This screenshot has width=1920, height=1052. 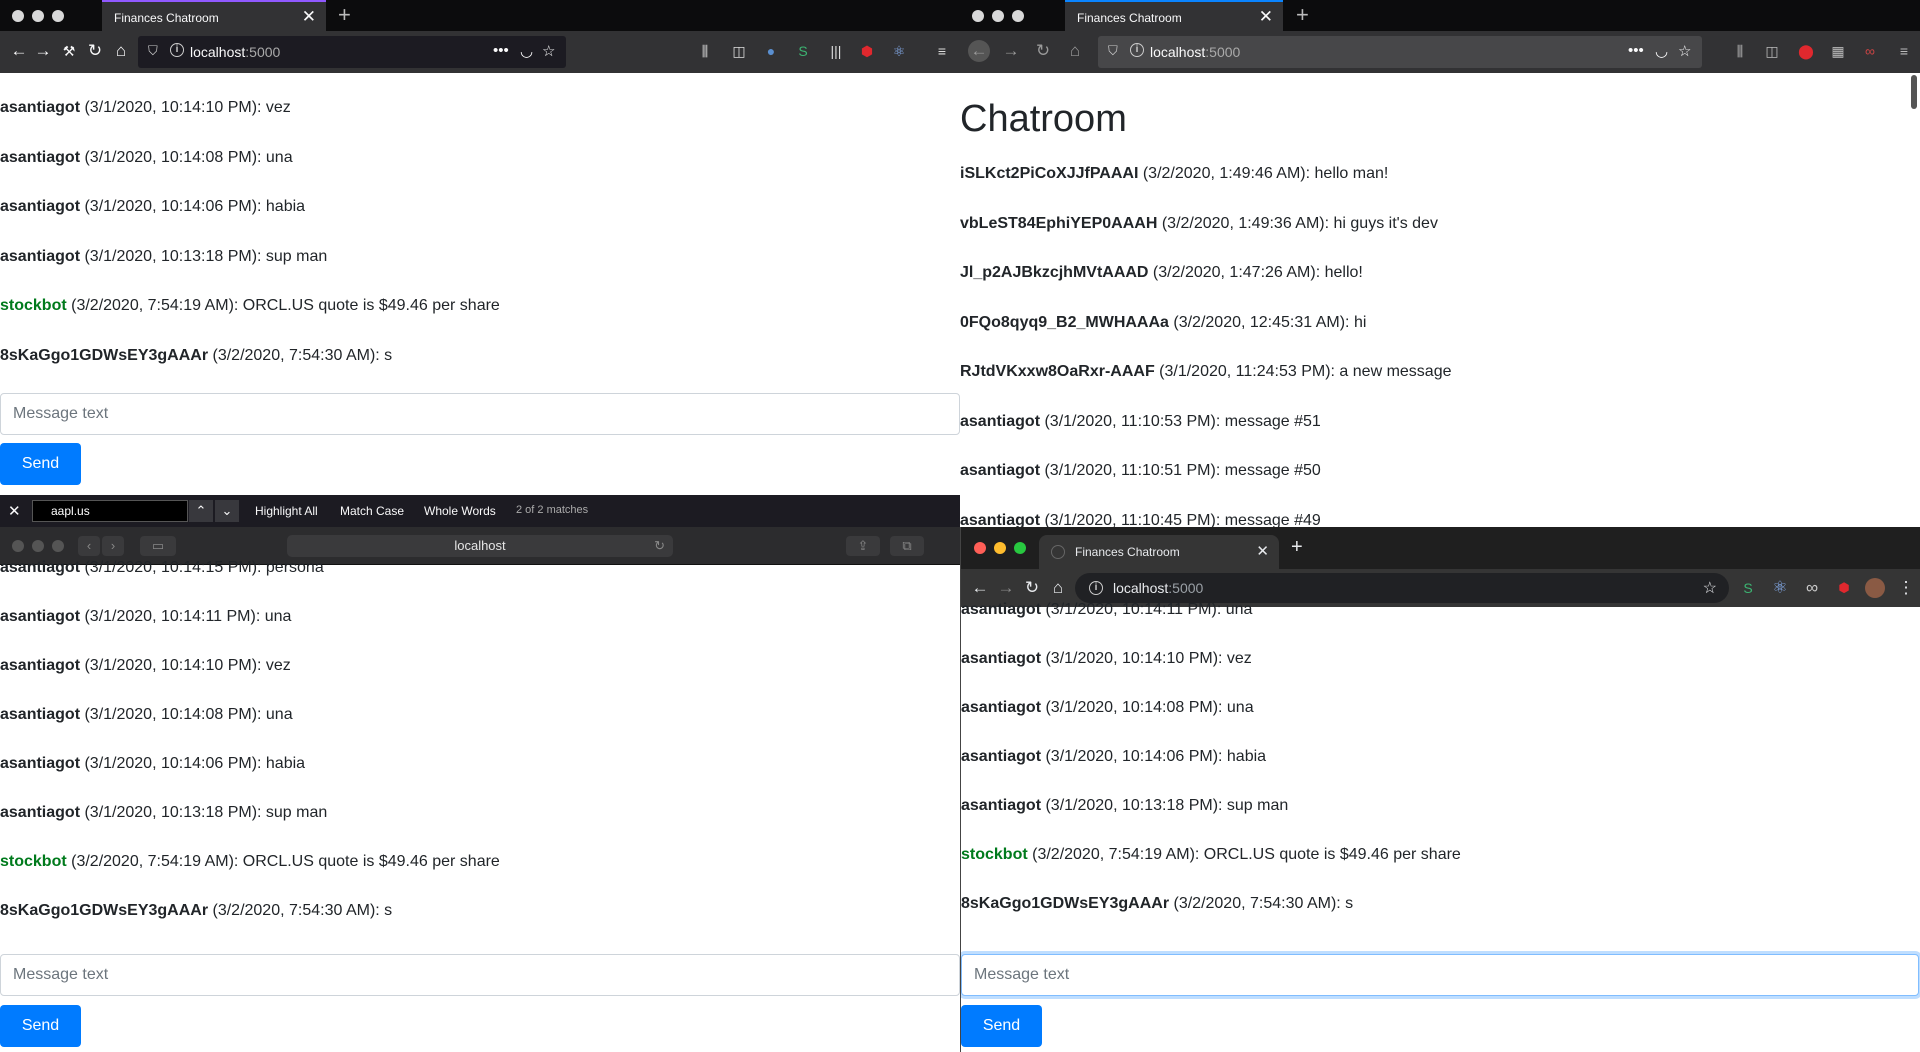 I want to click on share-icon: ⇪, so click(x=863, y=546).